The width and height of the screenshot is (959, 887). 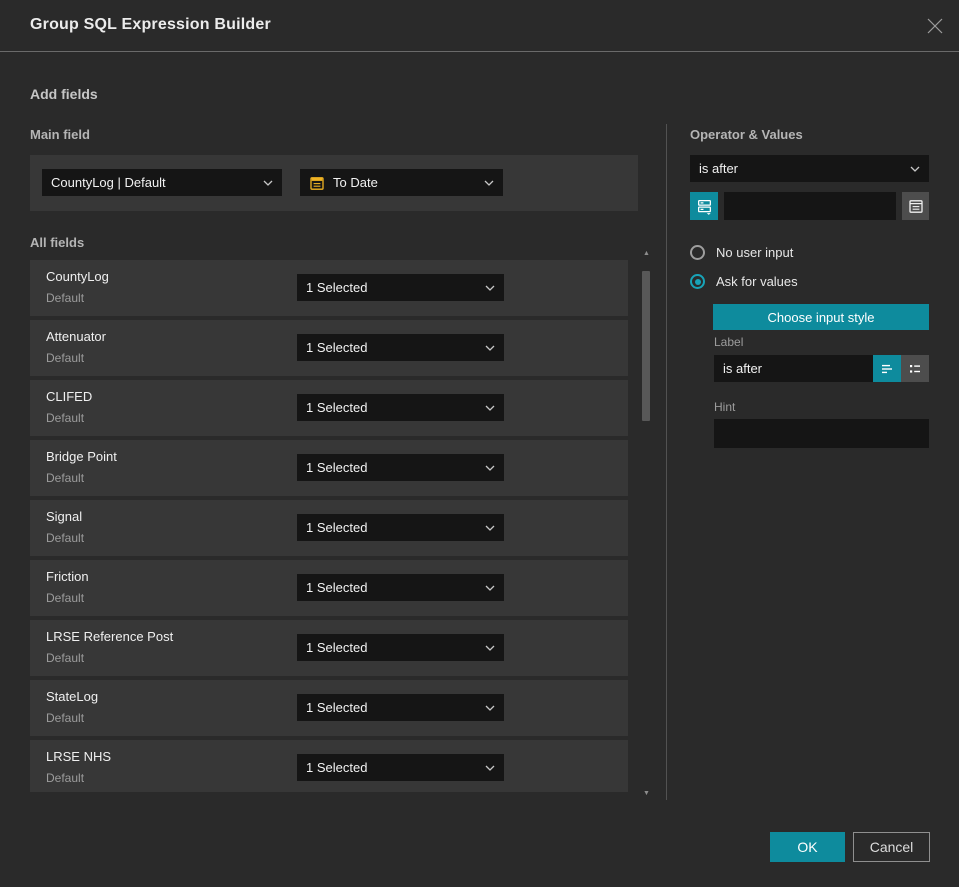 I want to click on list-scrollbar: ▲ ▼, so click(x=646, y=524).